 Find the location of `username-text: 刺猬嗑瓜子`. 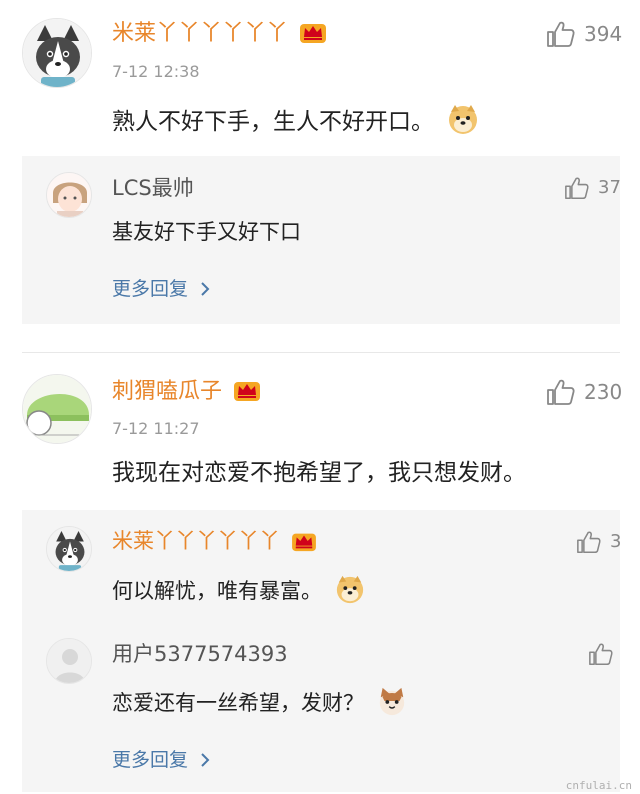

username-text: 刺猬嗑瓜子 is located at coordinates (167, 391).